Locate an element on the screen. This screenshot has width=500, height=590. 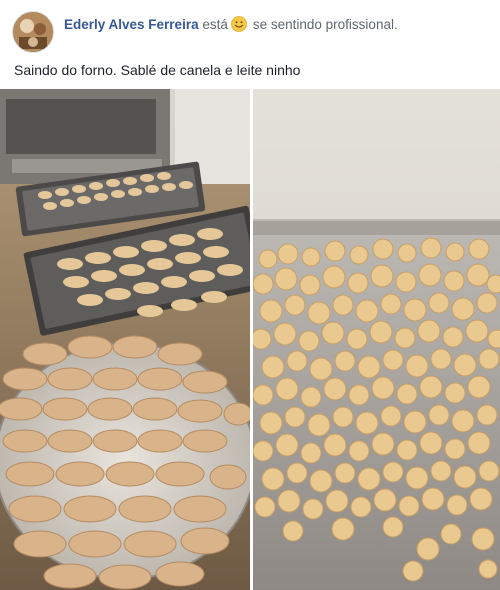
author-avatar is located at coordinates (33, 32).